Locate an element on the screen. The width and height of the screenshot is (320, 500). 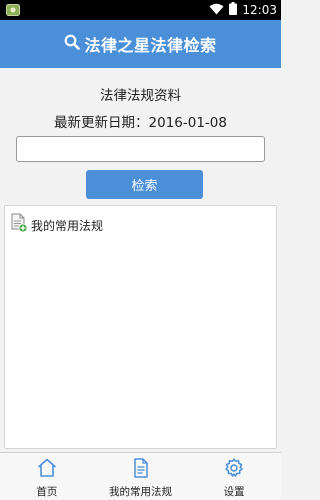
gear-icon is located at coordinates (234, 468).